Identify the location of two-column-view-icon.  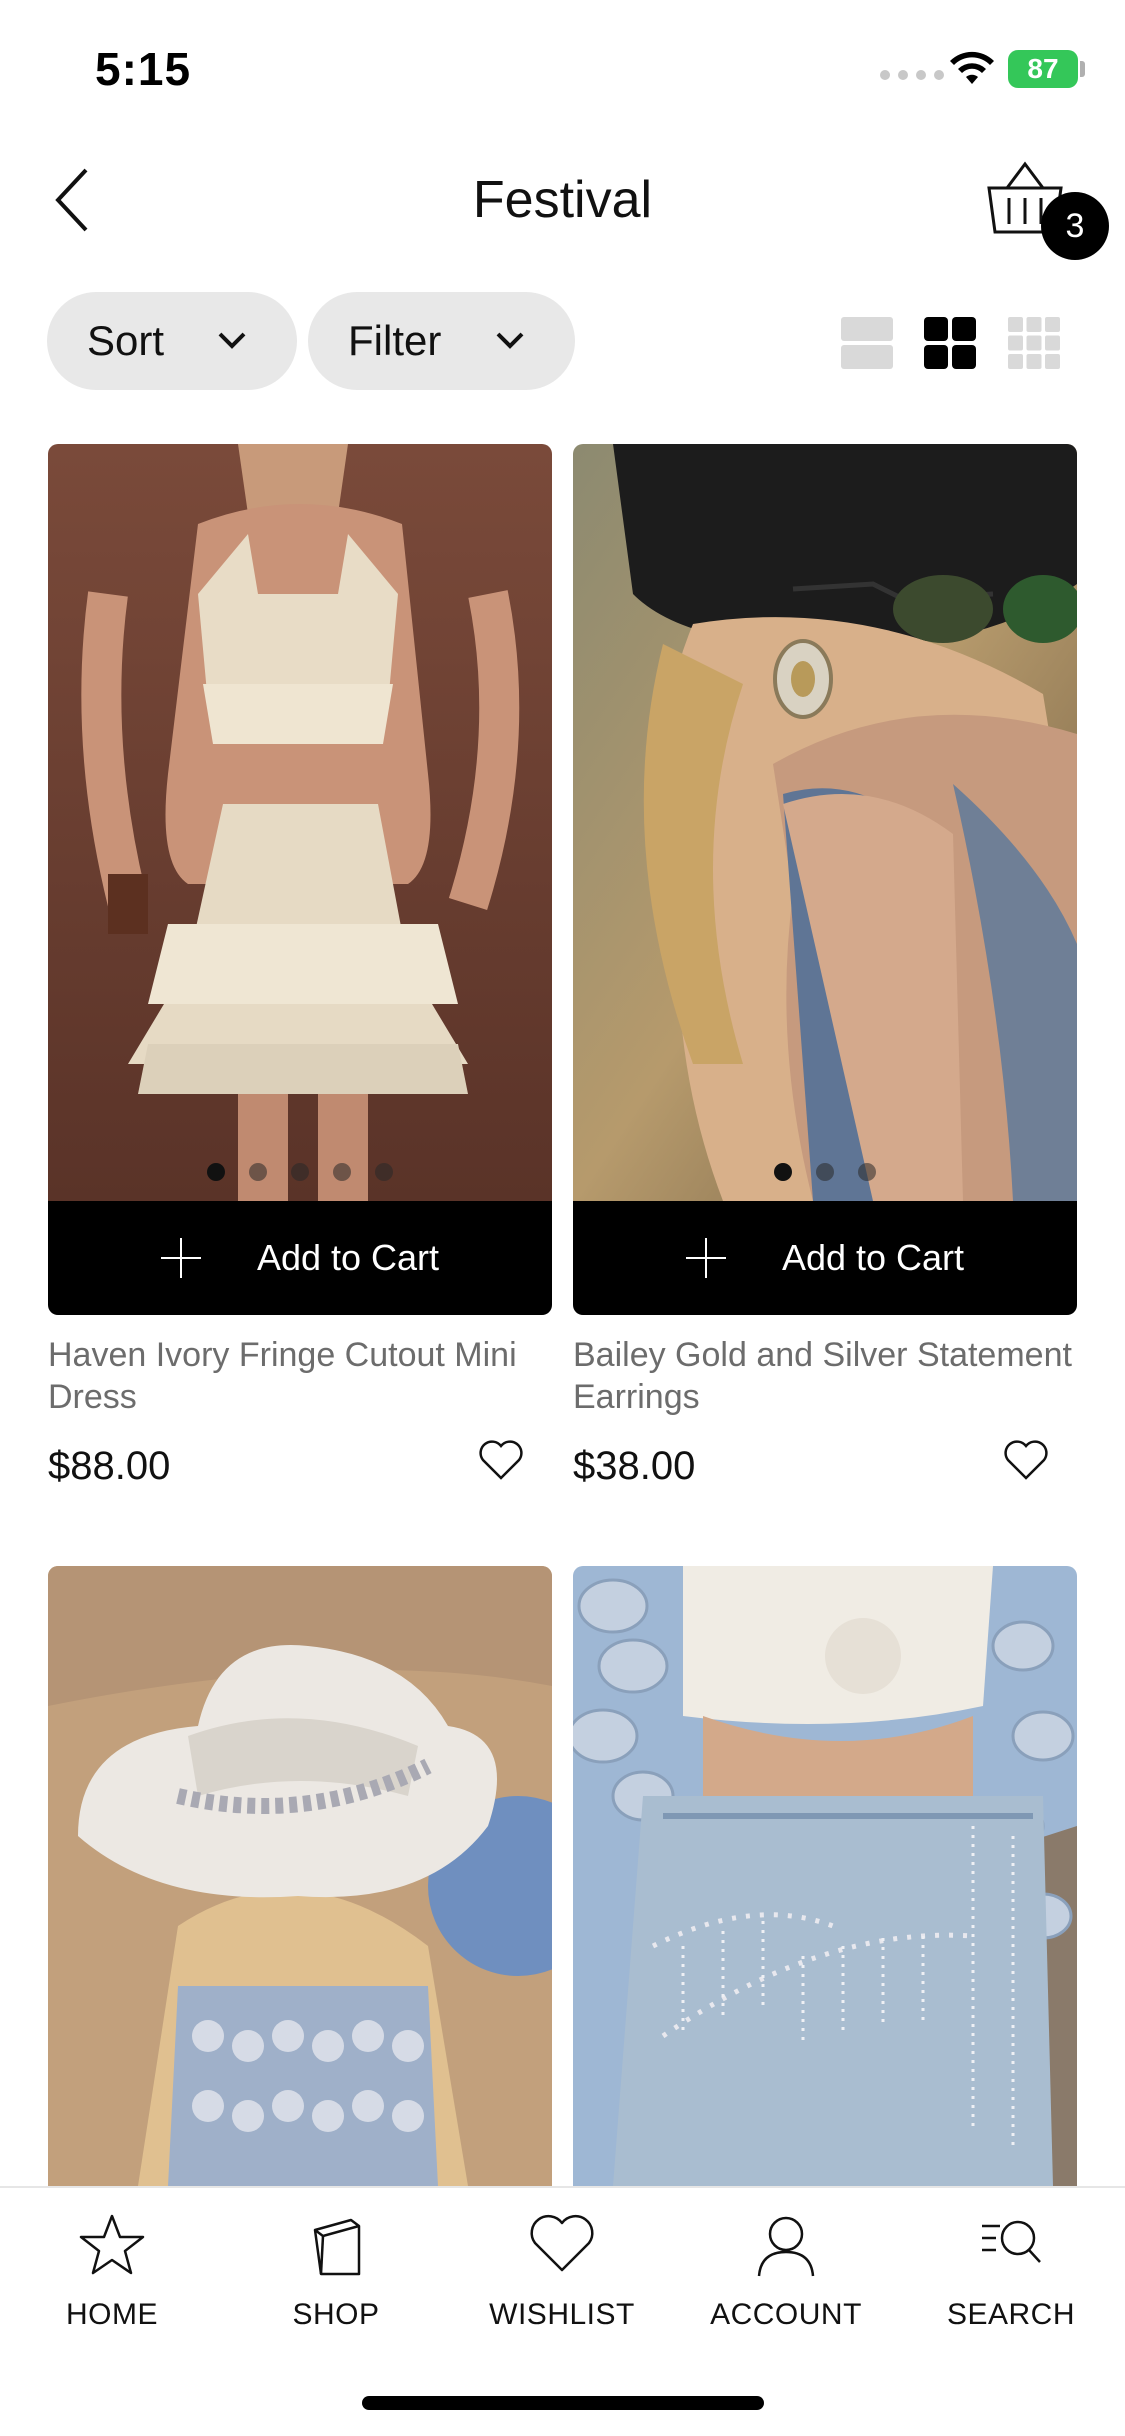
(950, 343).